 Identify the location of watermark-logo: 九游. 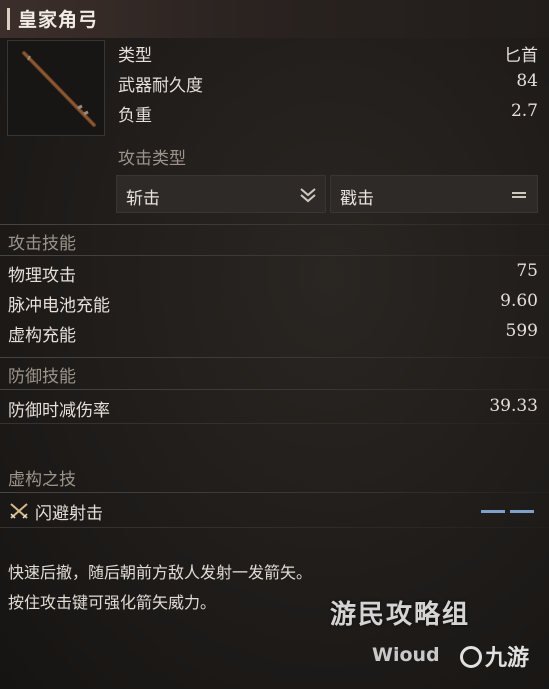
(494, 656).